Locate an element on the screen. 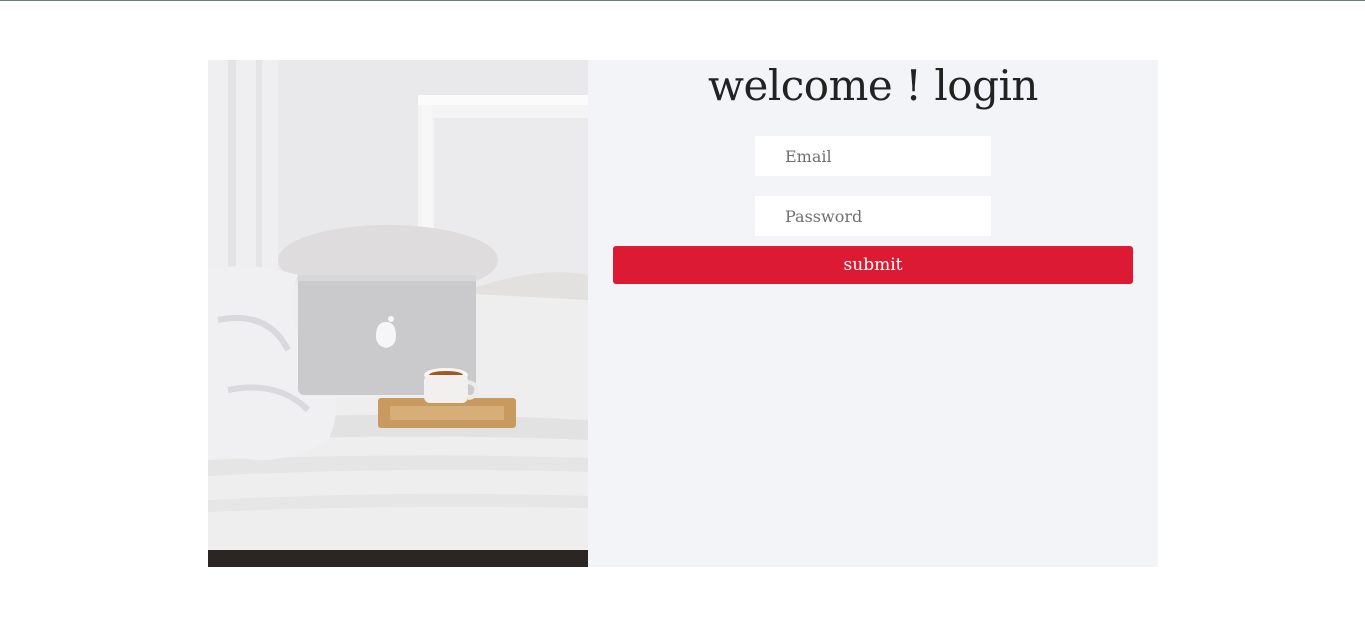  password-input is located at coordinates (873, 216).